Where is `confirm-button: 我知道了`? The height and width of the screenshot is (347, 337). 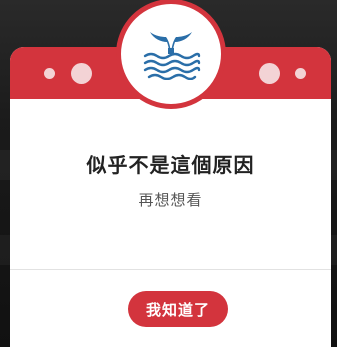
confirm-button: 我知道了 is located at coordinates (178, 309).